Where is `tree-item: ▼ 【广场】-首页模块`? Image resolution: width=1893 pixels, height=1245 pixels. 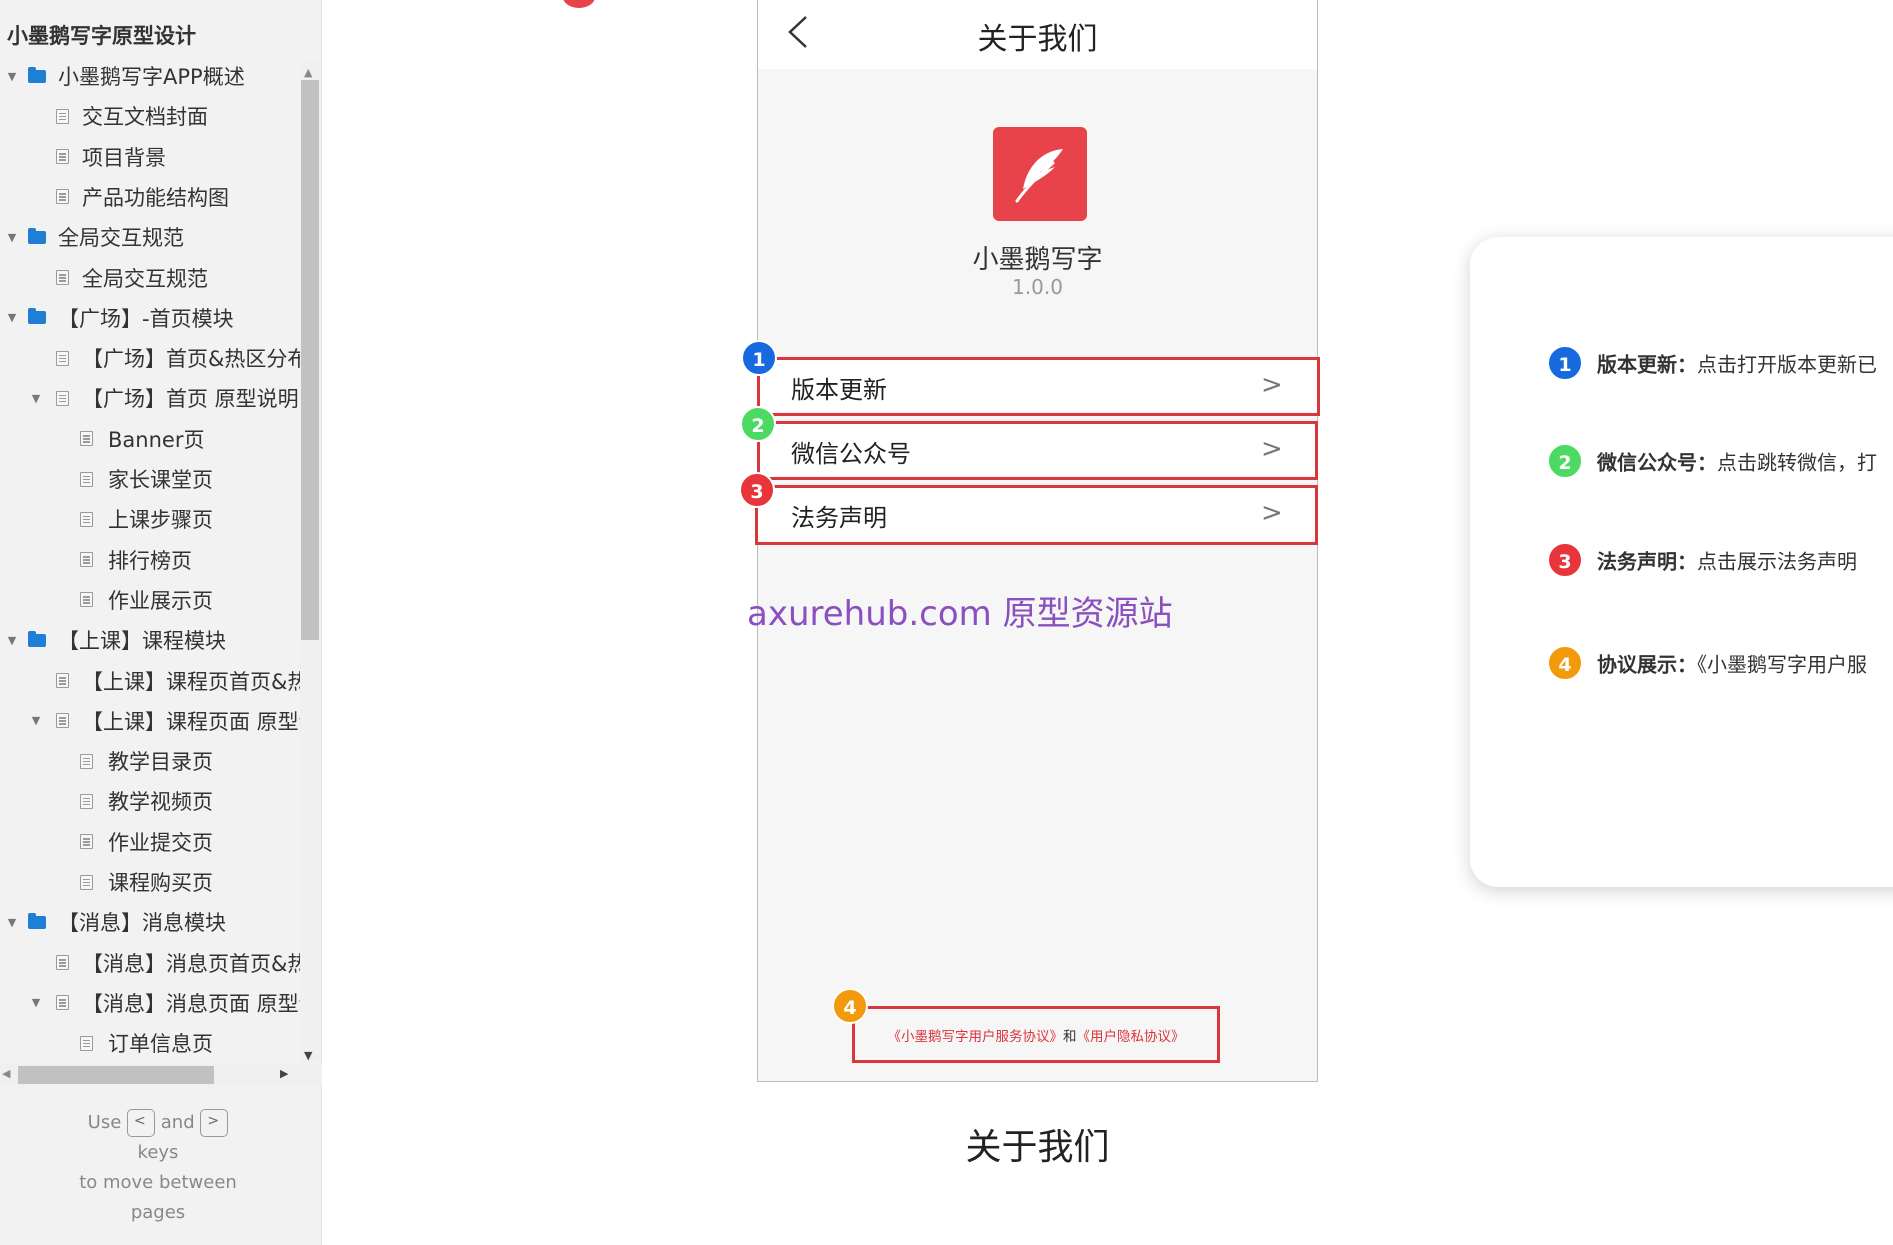 tree-item: ▼ 【广场】-首页模块 is located at coordinates (150, 318).